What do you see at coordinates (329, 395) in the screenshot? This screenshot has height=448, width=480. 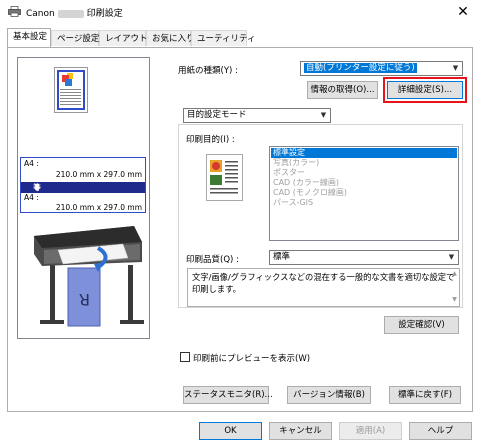 I see `version-info-button: バージョン情報(B)` at bounding box center [329, 395].